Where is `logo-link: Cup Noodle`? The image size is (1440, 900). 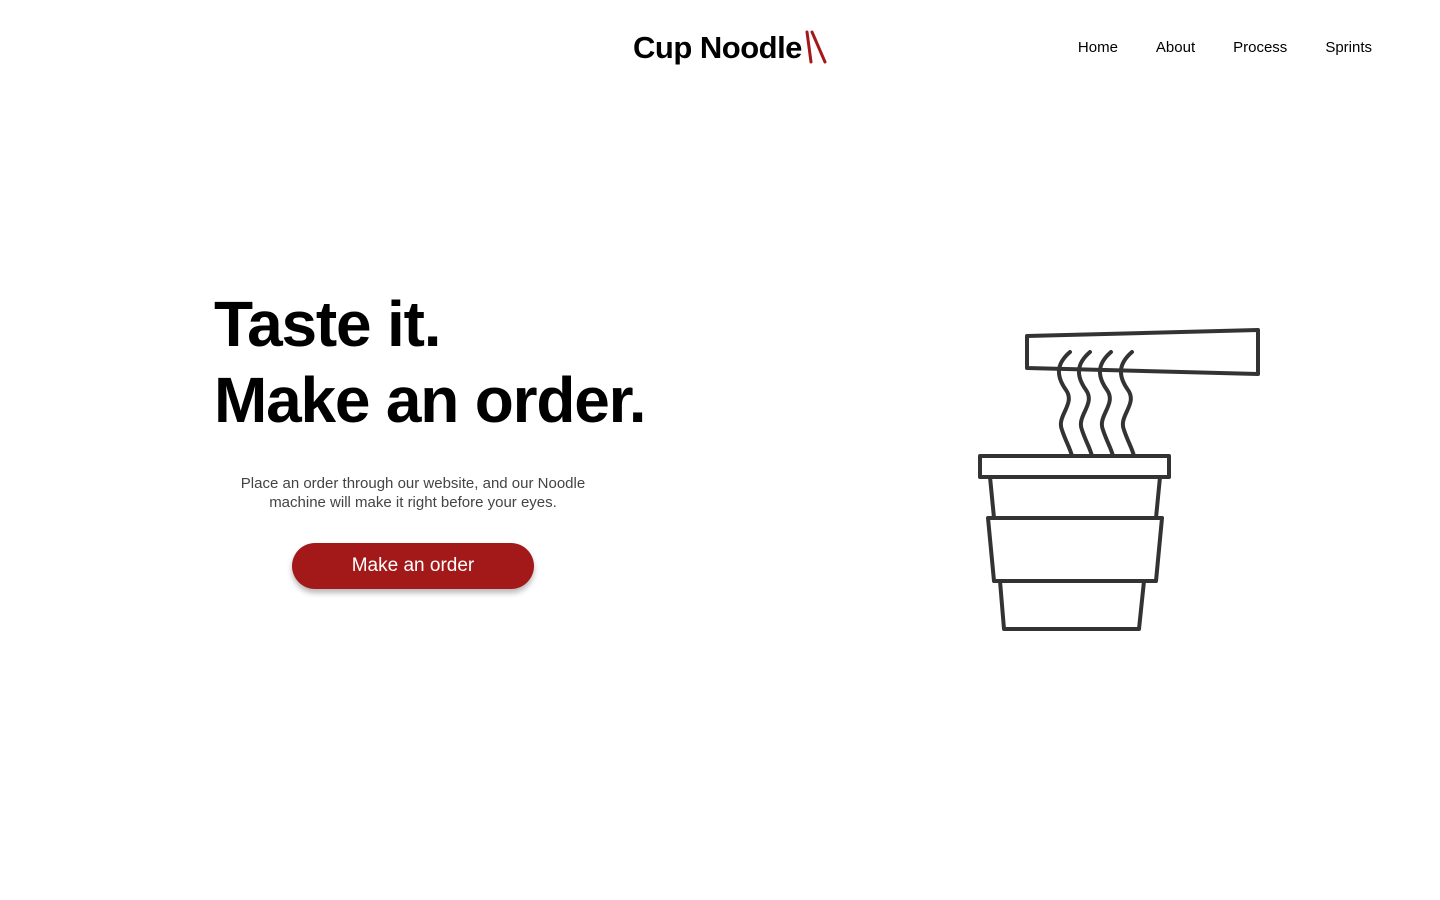
logo-link: Cup Noodle is located at coordinates (730, 48).